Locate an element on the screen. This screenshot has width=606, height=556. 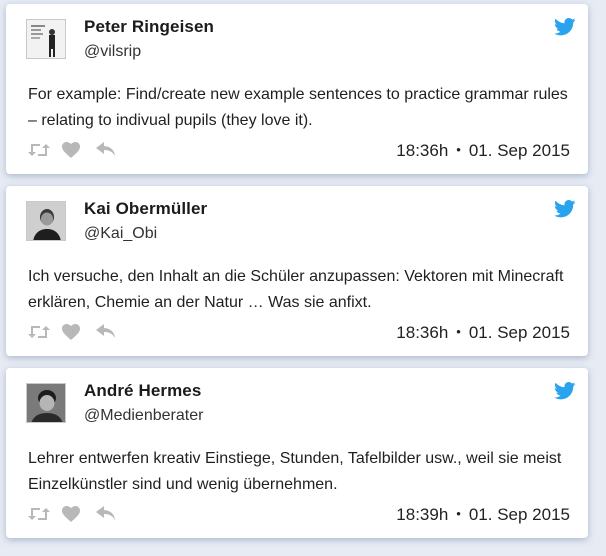
tweet-timestamp: 18:39h • 01. Sep 2015 is located at coordinates (483, 515).